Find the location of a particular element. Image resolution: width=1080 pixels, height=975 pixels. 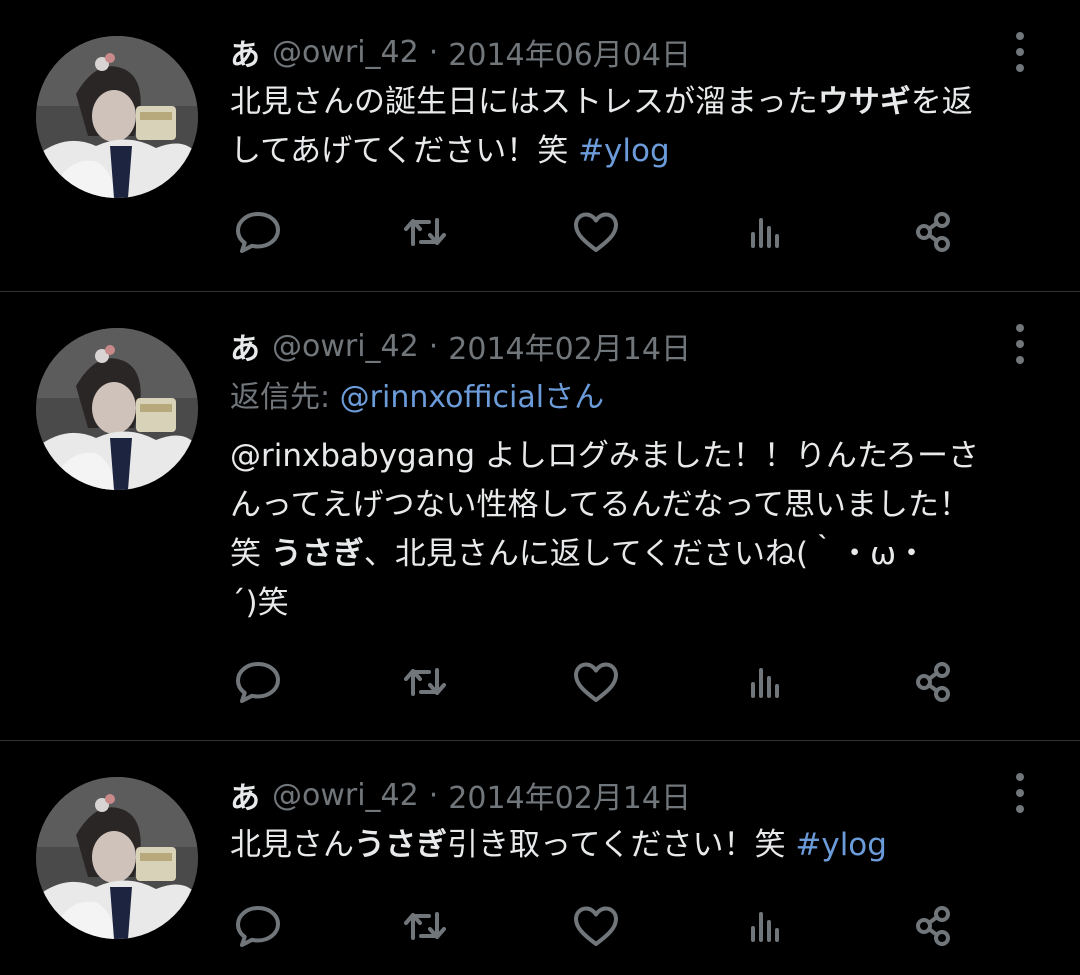

tweet-text-line: してあげてください！笑 #ylog is located at coordinates (640, 151).